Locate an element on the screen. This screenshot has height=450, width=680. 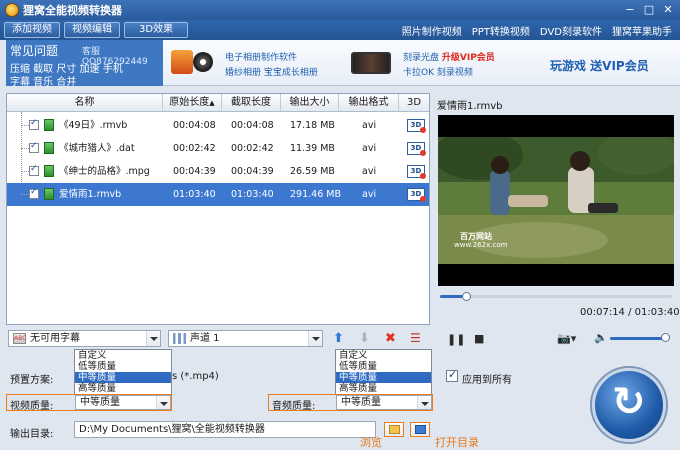
video-preview: 百万网站 www.262x.com is located at coordinates (555, 200).